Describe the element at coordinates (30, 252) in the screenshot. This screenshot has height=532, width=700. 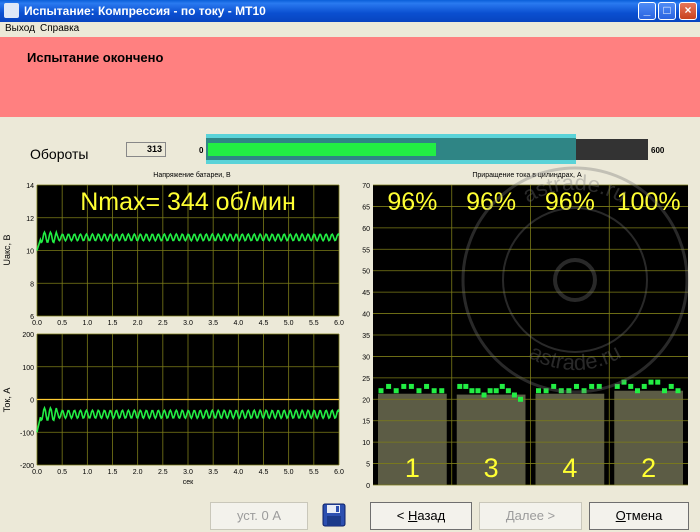
I see `v-y-tick-label: 10` at that location.